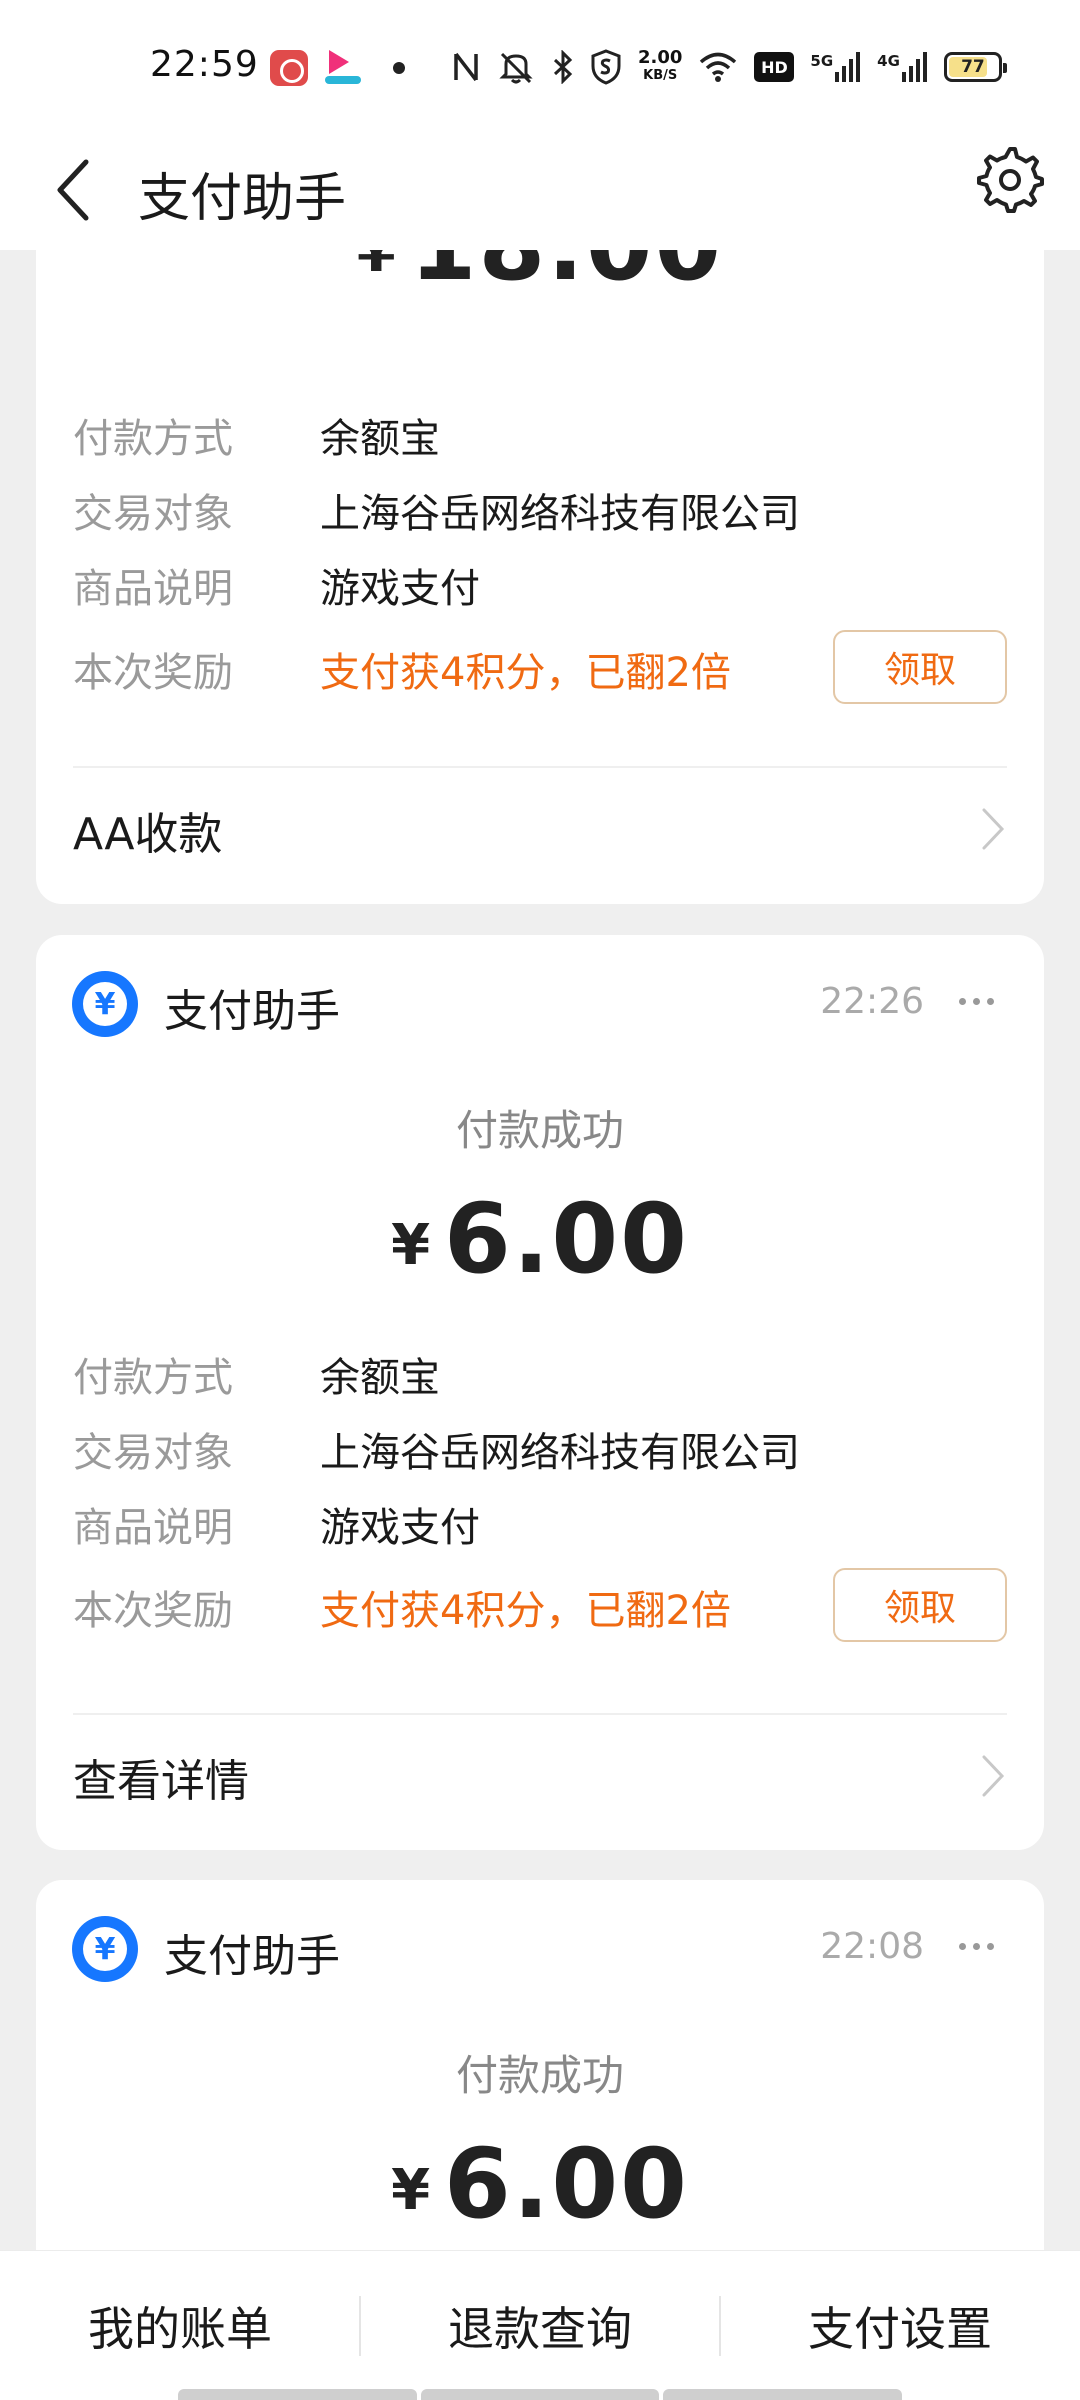 The image size is (1080, 2400). What do you see at coordinates (872, 1946) in the screenshot?
I see `message-time: 22:08` at bounding box center [872, 1946].